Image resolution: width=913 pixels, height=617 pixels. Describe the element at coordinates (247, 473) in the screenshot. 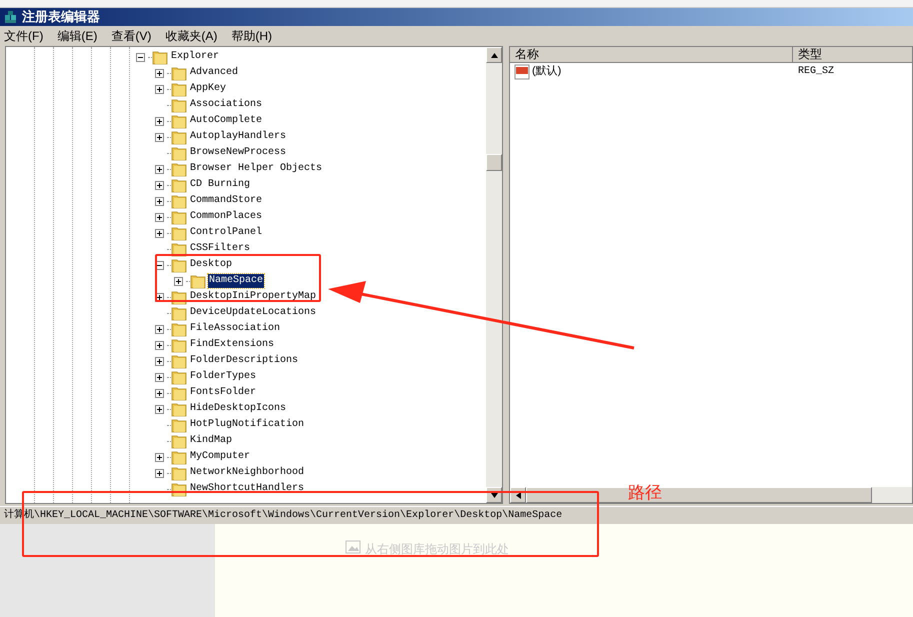

I see `tree-item: NetworkNeighborhood` at that location.